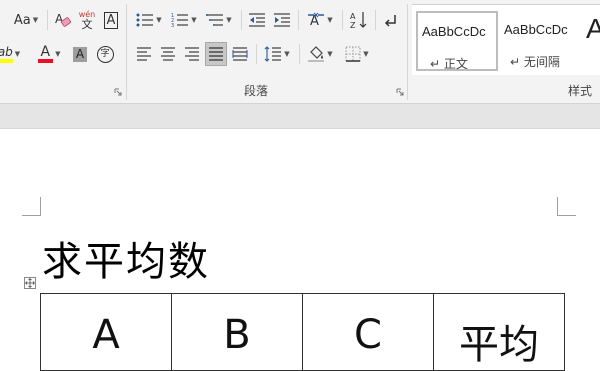 Image resolution: width=600 pixels, height=371 pixels. What do you see at coordinates (499, 345) in the screenshot?
I see `table-header-average: 平均` at bounding box center [499, 345].